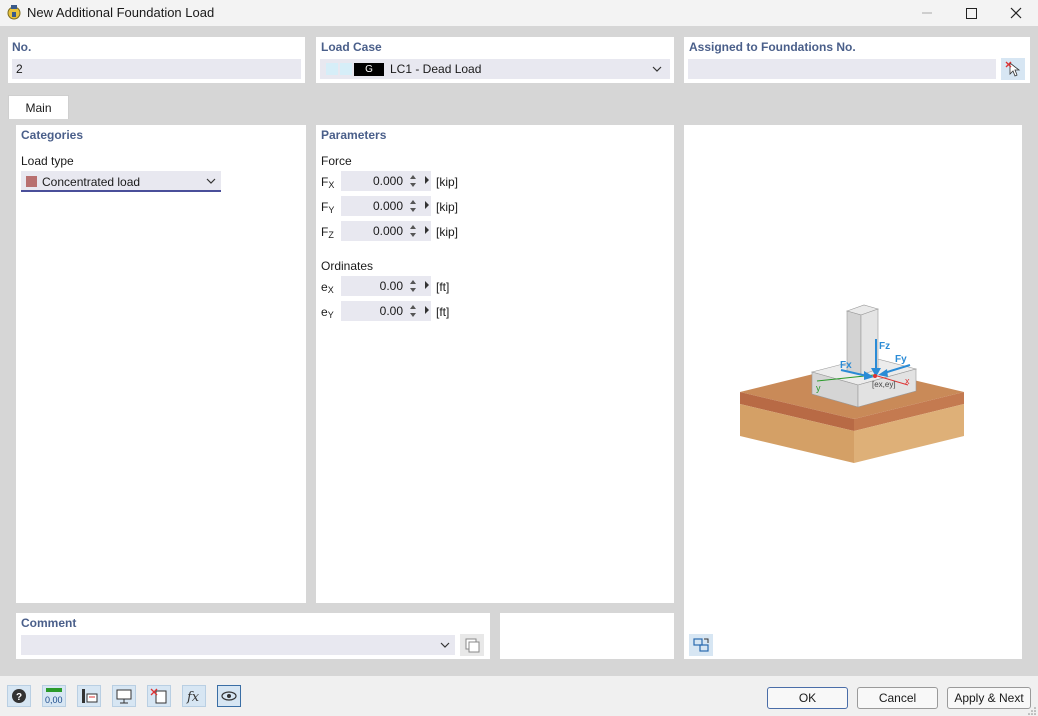  I want to click on pick-foundation-button, so click(1013, 69).